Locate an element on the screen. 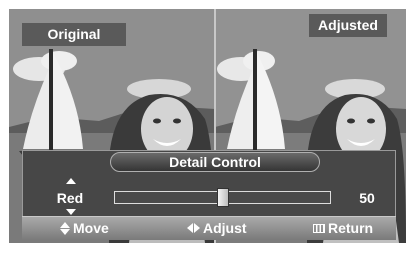  adjust-hint-label: Adjust is located at coordinates (225, 228).